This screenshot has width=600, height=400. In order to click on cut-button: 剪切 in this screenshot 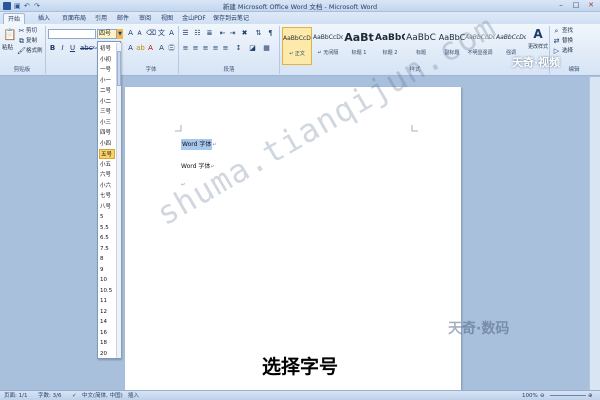, I will do `click(31, 31)`.